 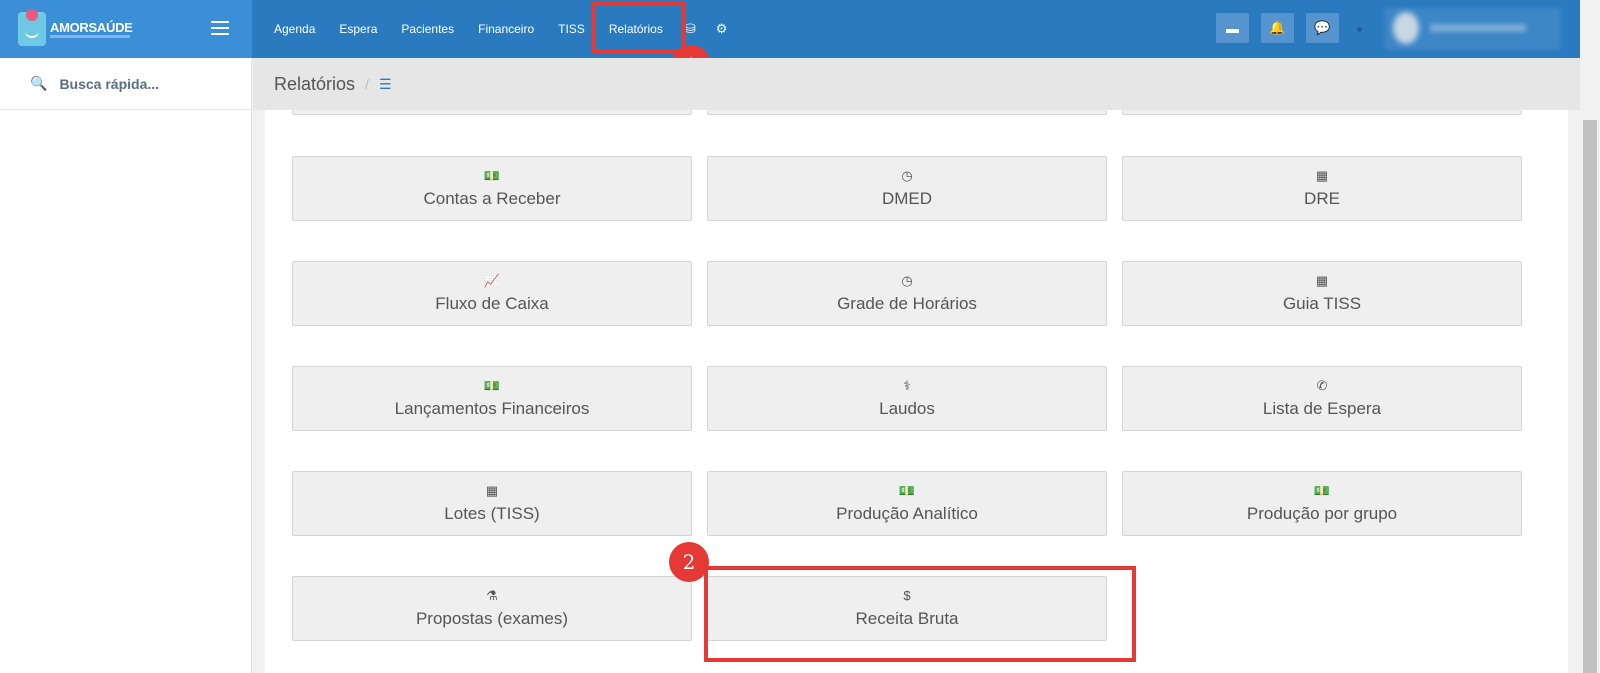 What do you see at coordinates (492, 280) in the screenshot?
I see `line-chart-icon: 📈` at bounding box center [492, 280].